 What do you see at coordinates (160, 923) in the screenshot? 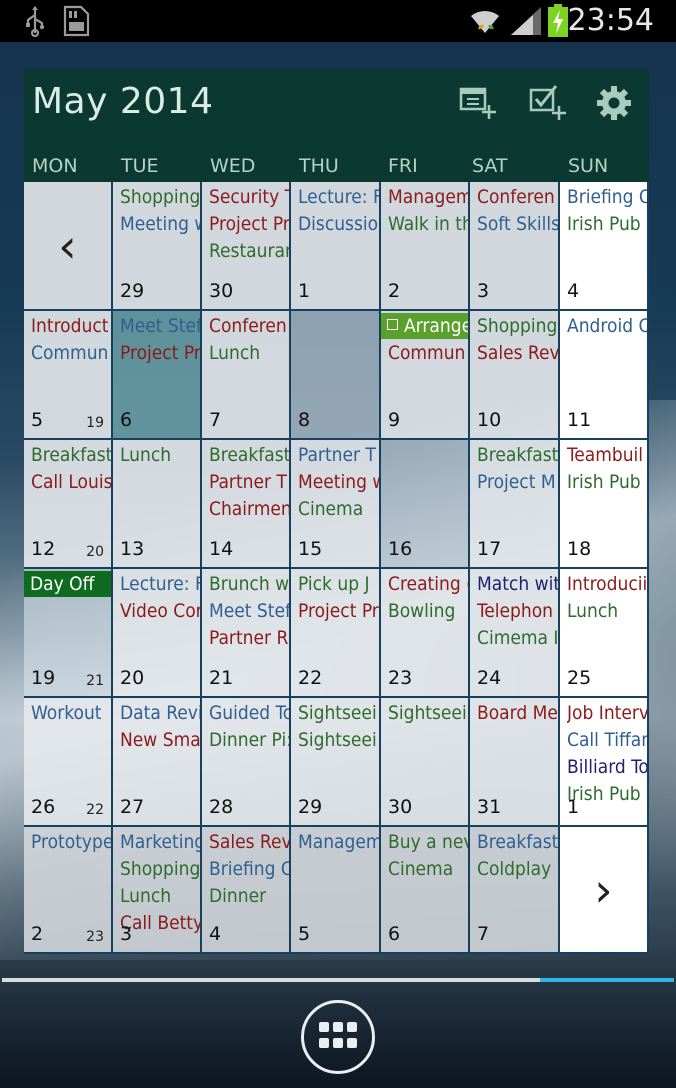
I see `event-label: Call Betty` at bounding box center [160, 923].